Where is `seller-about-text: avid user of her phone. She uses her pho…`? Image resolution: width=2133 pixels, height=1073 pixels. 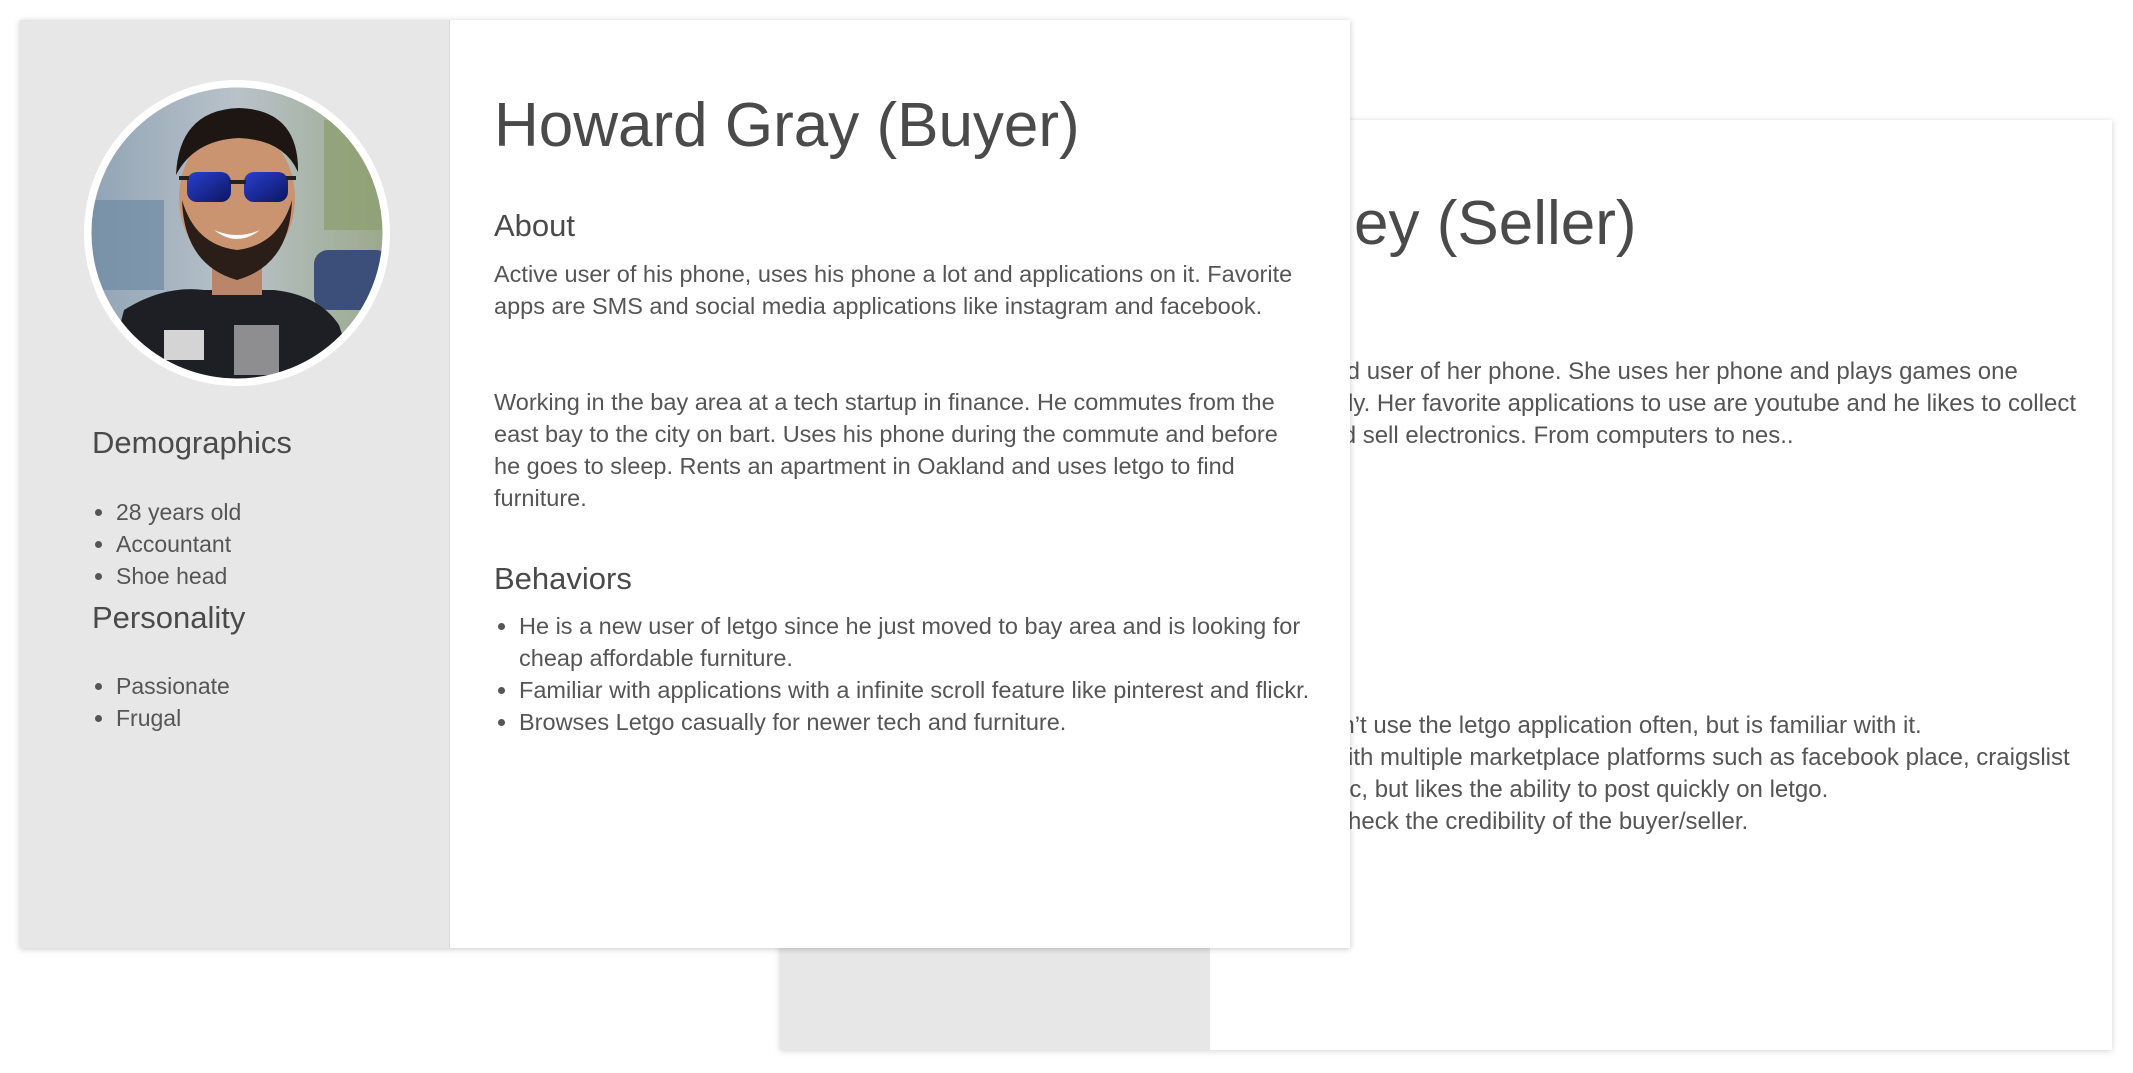 seller-about-text: avid user of her phone. She uses her pho… is located at coordinates (1696, 403).